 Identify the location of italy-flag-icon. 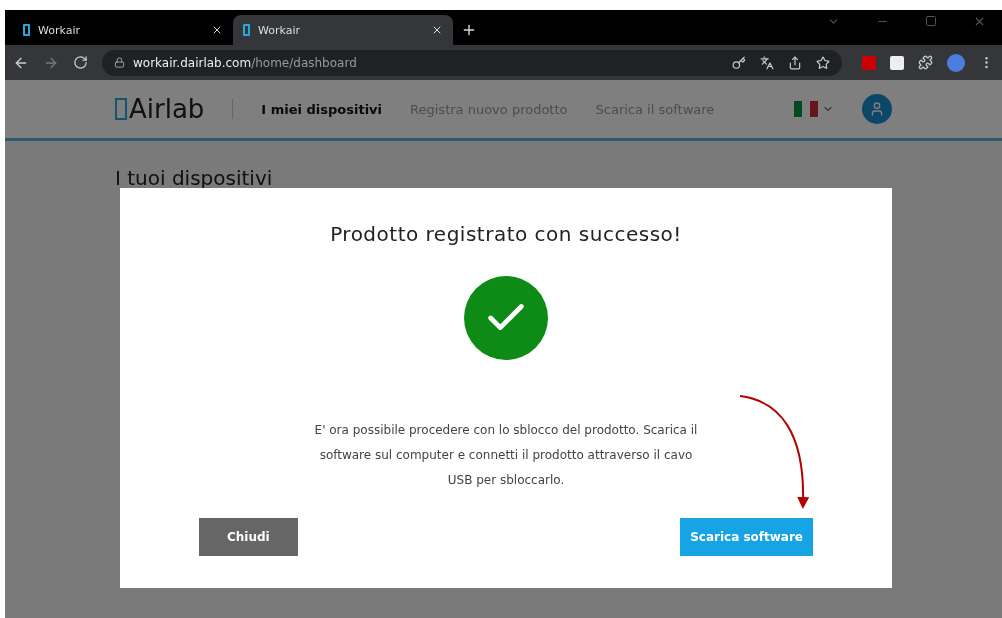
(806, 109).